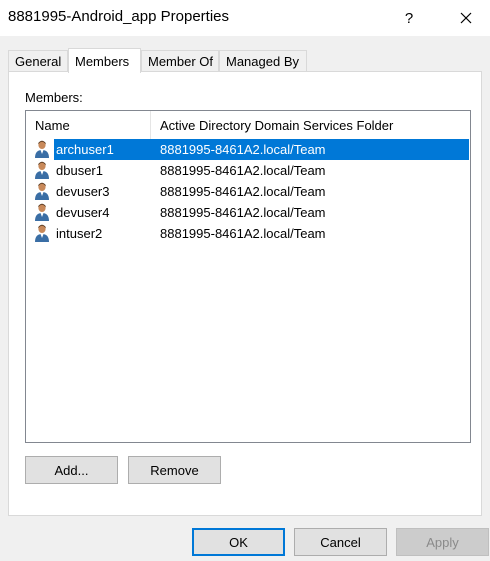  What do you see at coordinates (38, 61) in the screenshot?
I see `tab-general: General` at bounding box center [38, 61].